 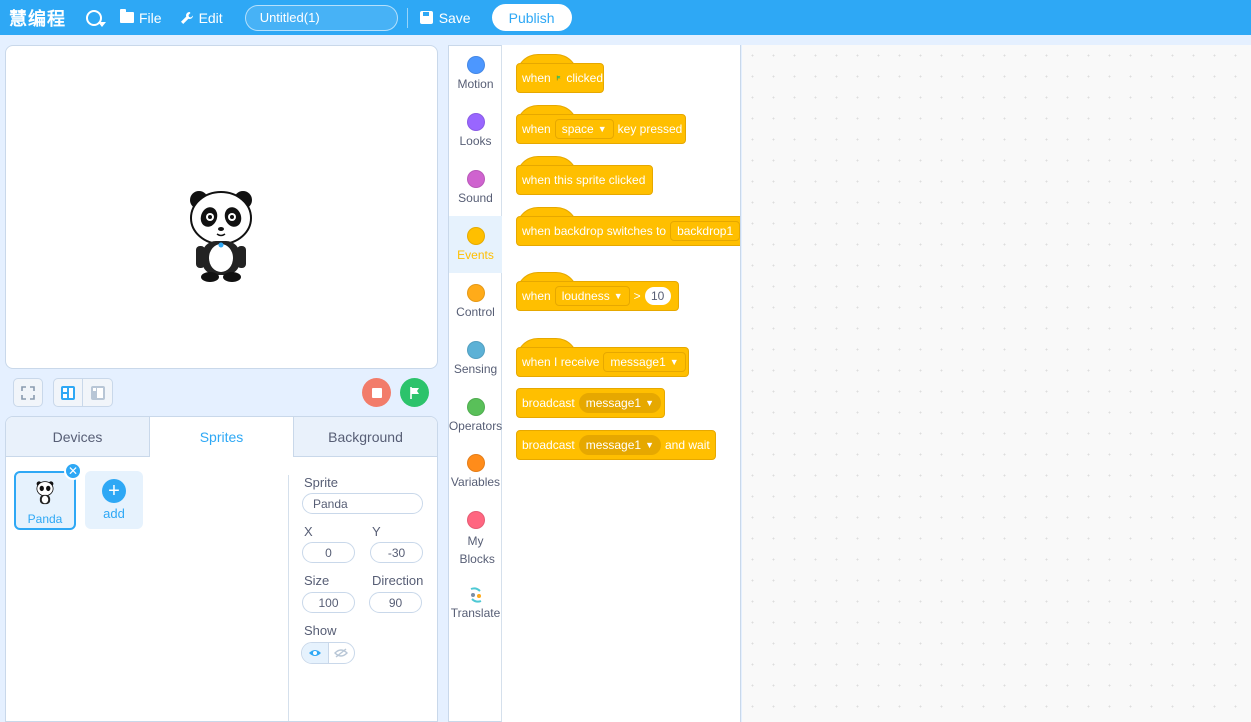 What do you see at coordinates (395, 602) in the screenshot?
I see `direction-input: 90` at bounding box center [395, 602].